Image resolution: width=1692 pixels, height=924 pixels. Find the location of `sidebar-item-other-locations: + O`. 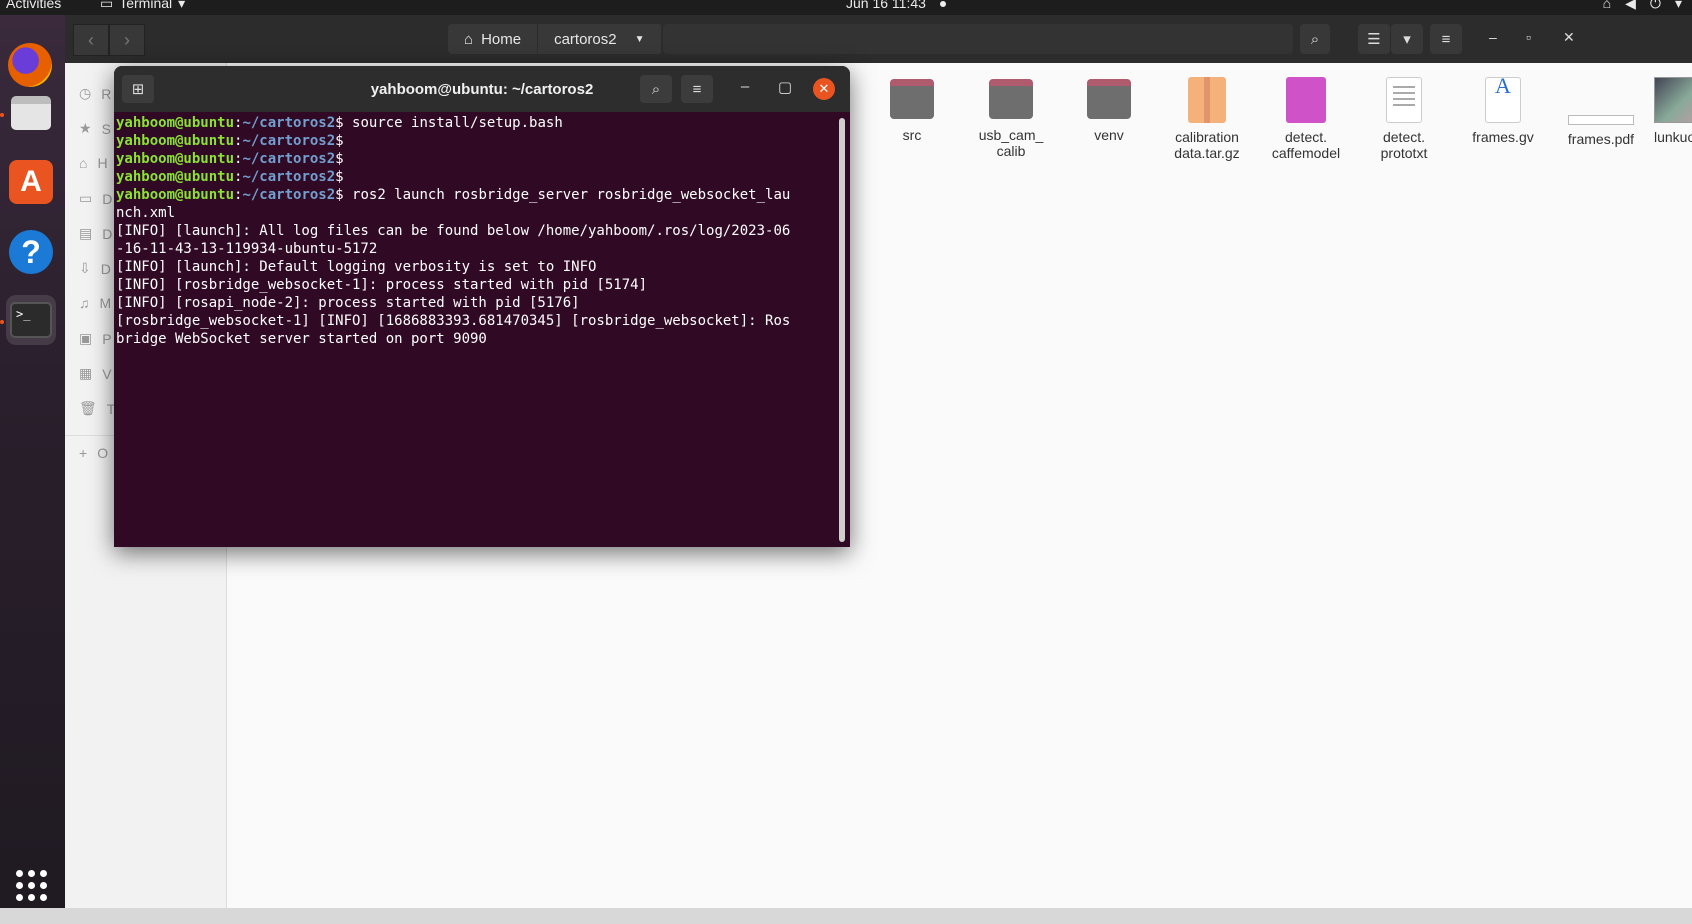

sidebar-item-other-locations: + O is located at coordinates (93, 453).